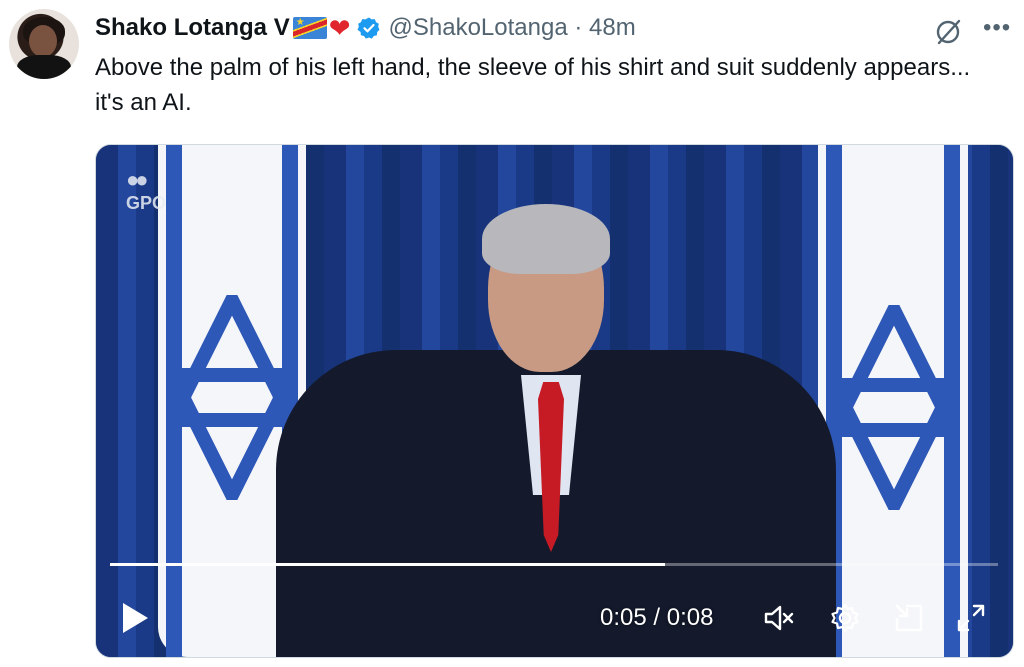 The height and width of the screenshot is (667, 1024). Describe the element at coordinates (387, 564) in the screenshot. I see `video-progress-fill` at that location.